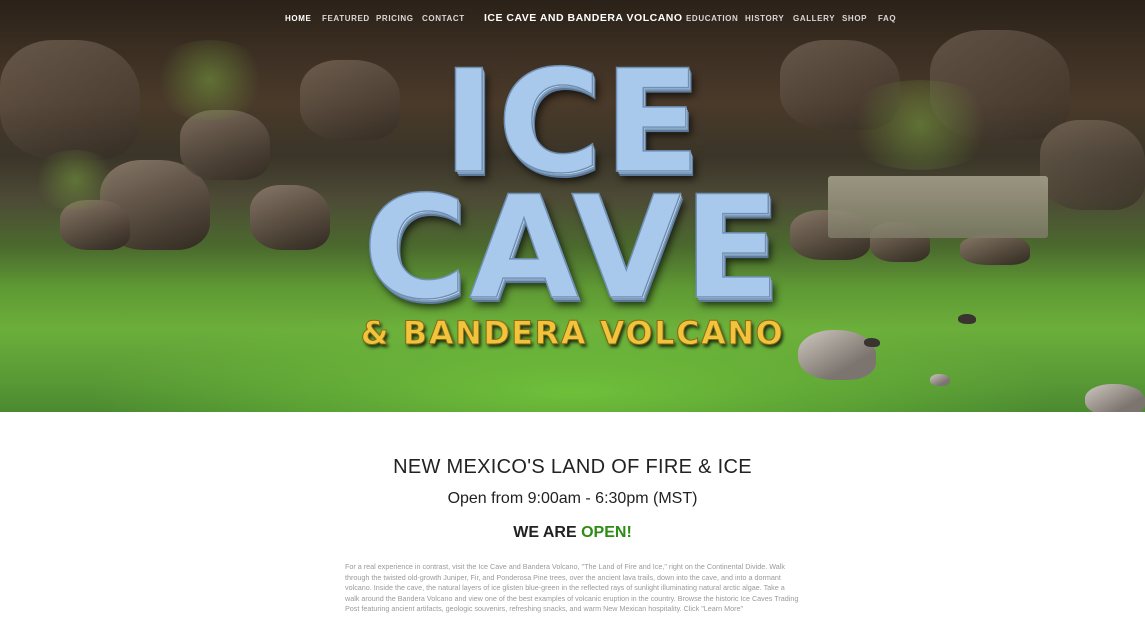 The image size is (1145, 617). What do you see at coordinates (583, 18) in the screenshot?
I see `site-title: ICE CAVE AND BANDERA VOLCANO` at bounding box center [583, 18].